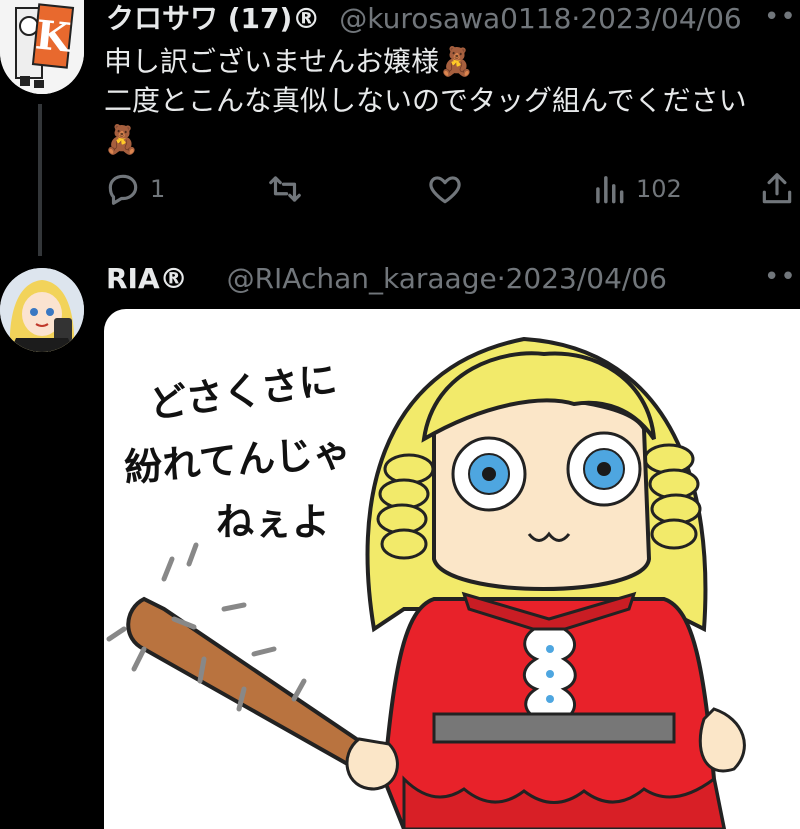  I want to click on reply-button: 1, so click(134, 189).